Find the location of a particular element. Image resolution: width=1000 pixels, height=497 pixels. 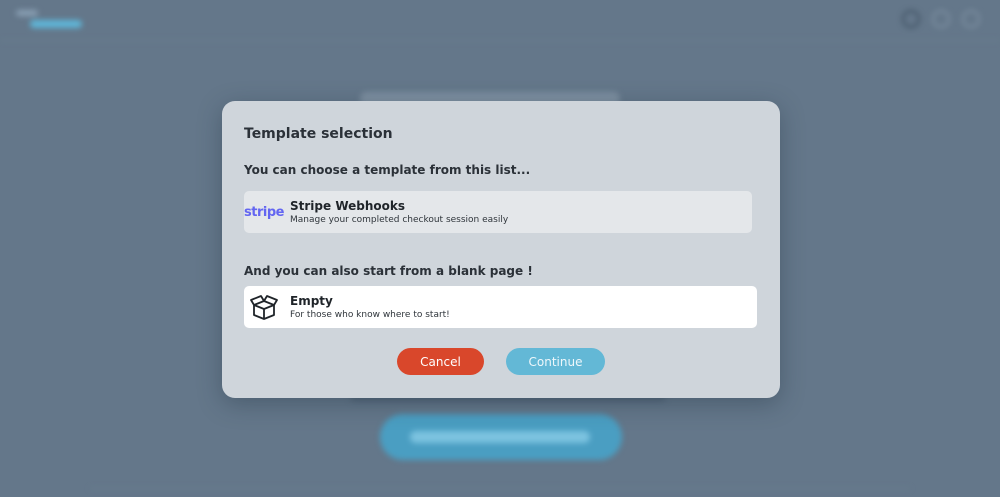

template-card-empty: Empty For those who know where to start! is located at coordinates (500, 307).